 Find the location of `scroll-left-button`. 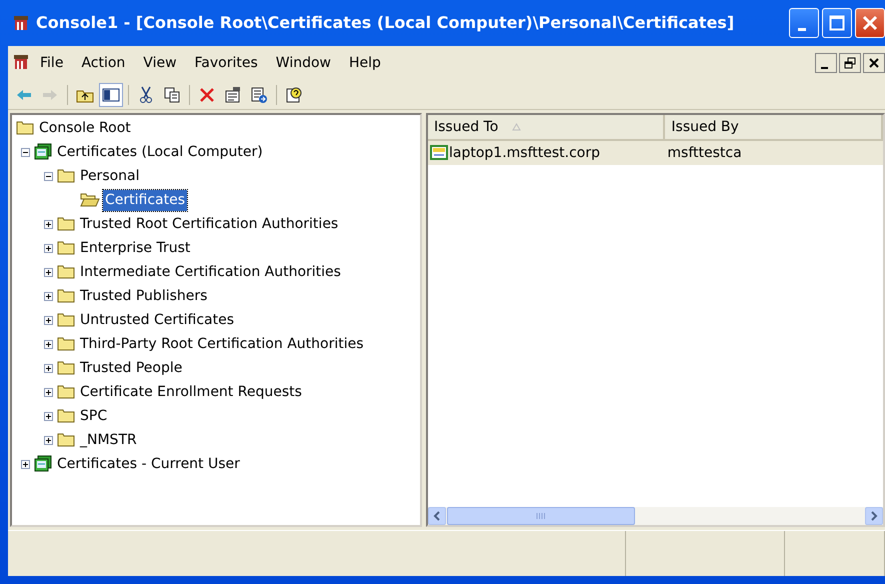

scroll-left-button is located at coordinates (437, 516).